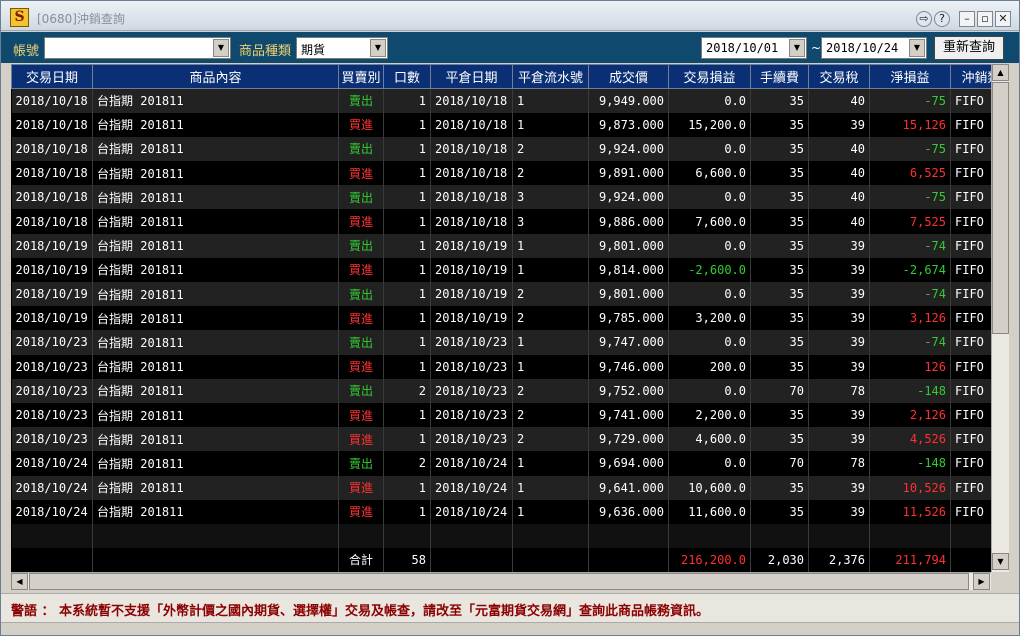  Describe the element at coordinates (550, 511) in the screenshot. I see `close-seq-cell: 1` at that location.